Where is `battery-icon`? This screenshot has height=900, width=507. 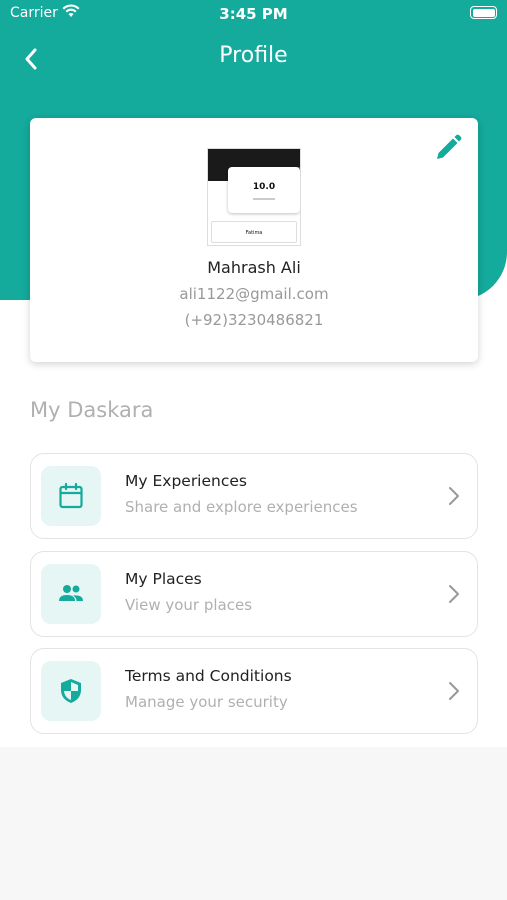
battery-icon is located at coordinates (483, 12).